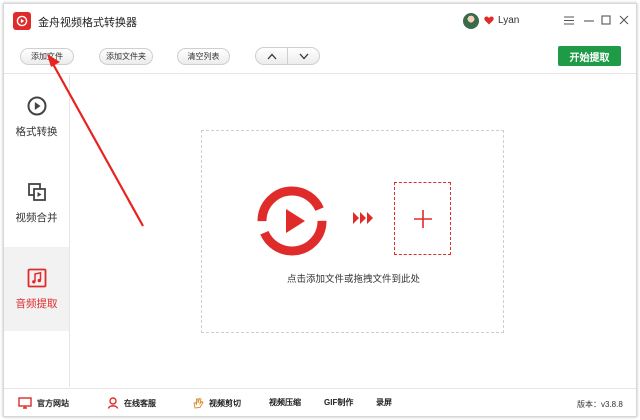 The image size is (640, 420). I want to click on app-logo-large-icon, so click(292, 221).